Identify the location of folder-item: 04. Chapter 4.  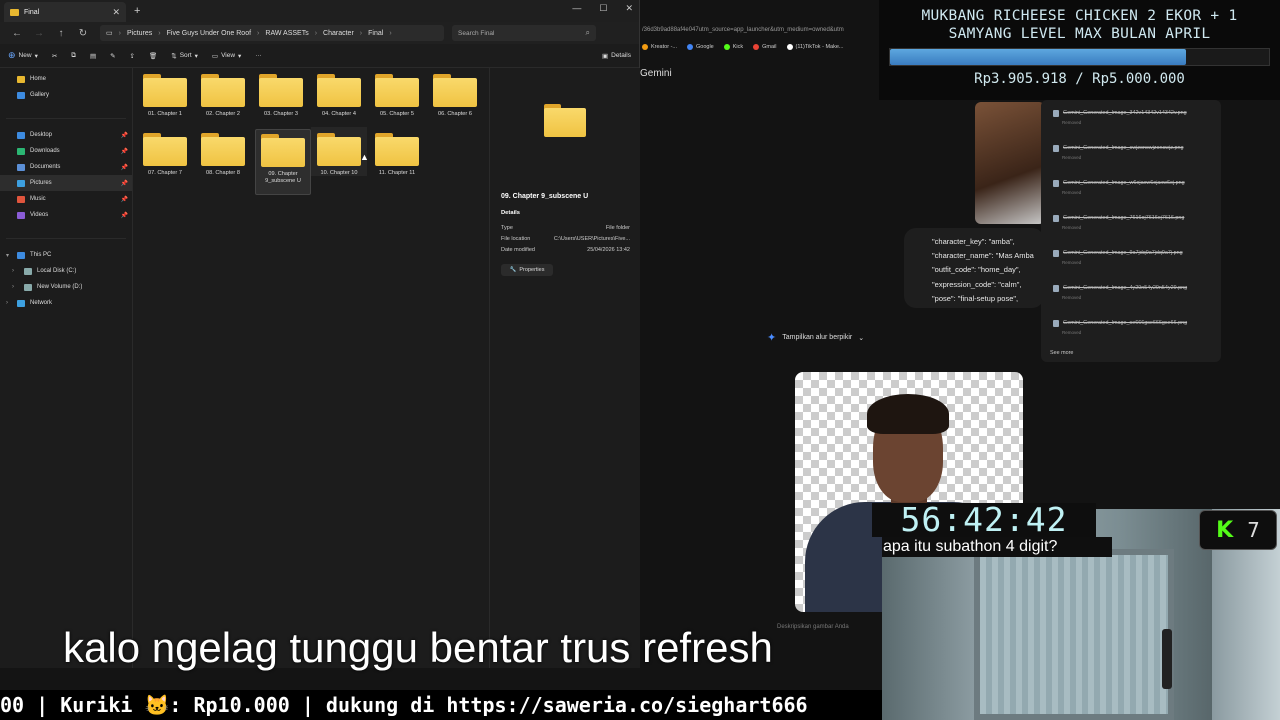
(339, 92).